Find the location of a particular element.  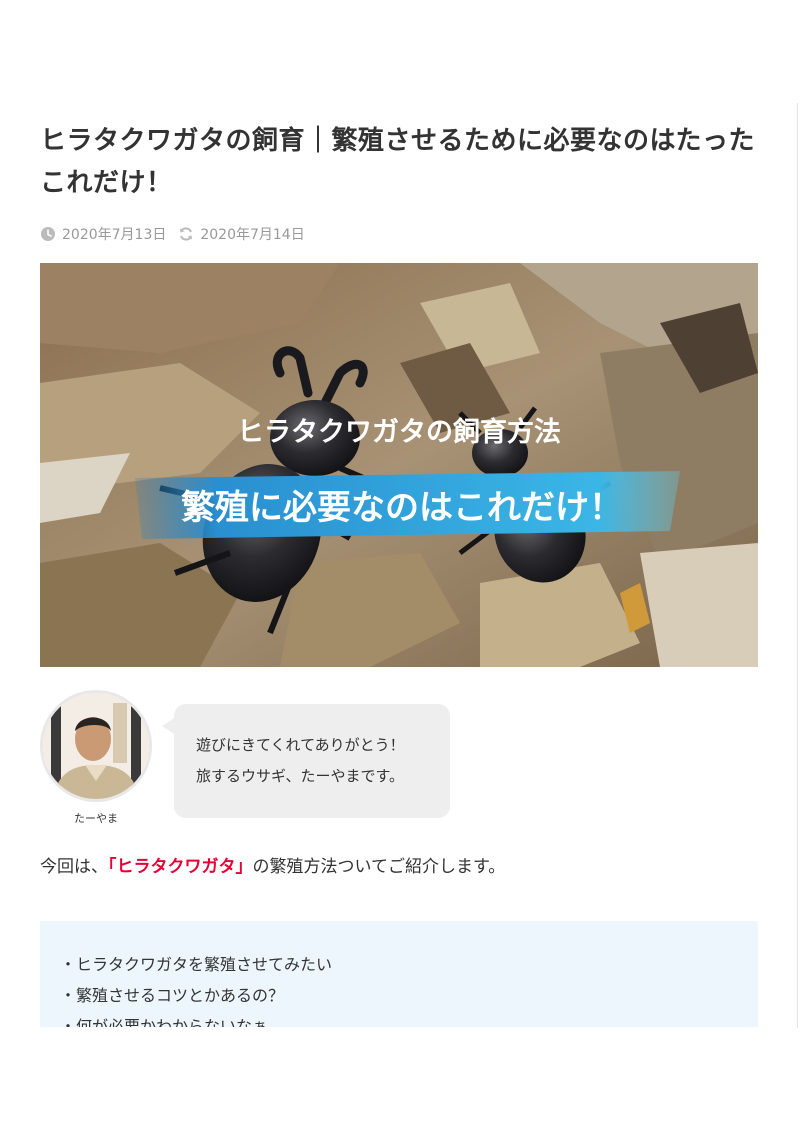

clock-icon is located at coordinates (48, 234).